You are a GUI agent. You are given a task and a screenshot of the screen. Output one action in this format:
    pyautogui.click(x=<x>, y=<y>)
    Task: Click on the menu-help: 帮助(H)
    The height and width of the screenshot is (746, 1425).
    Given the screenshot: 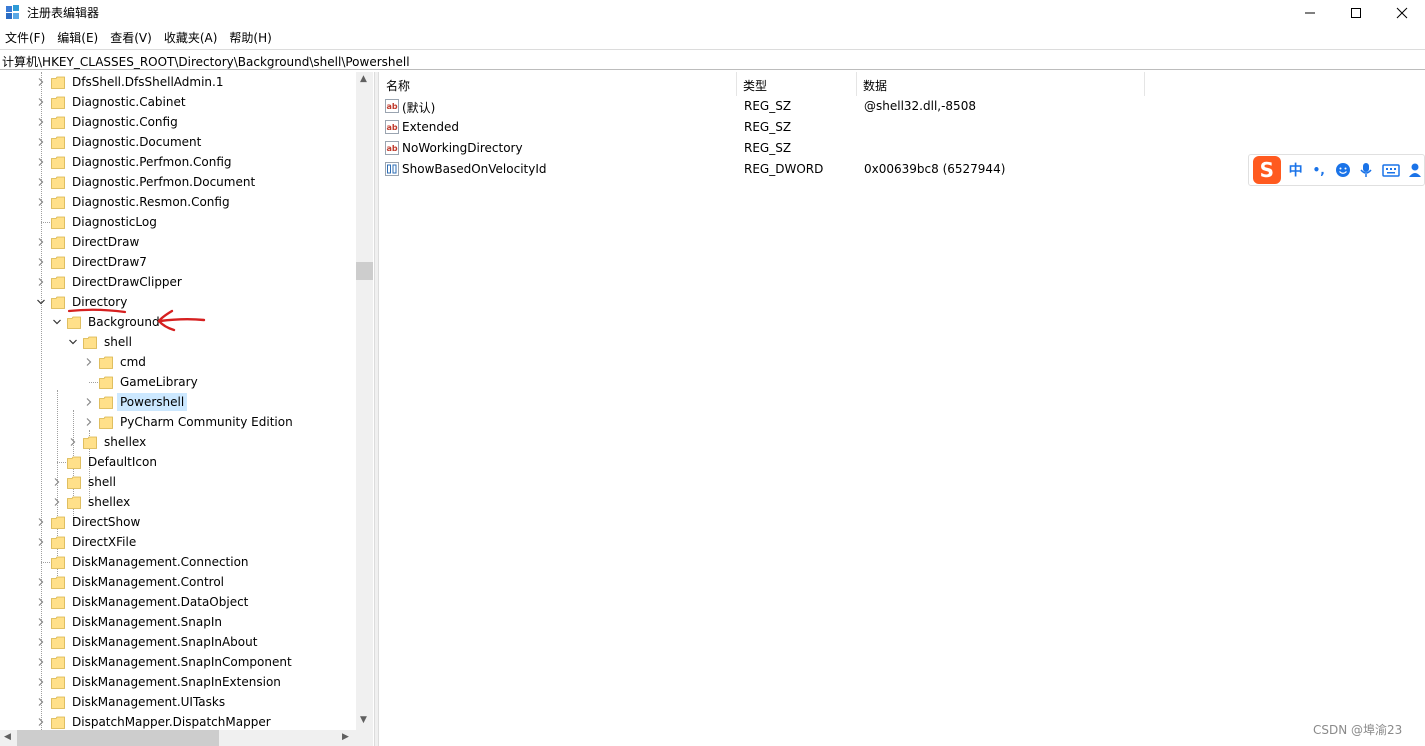 What is the action you would take?
    pyautogui.click(x=251, y=37)
    